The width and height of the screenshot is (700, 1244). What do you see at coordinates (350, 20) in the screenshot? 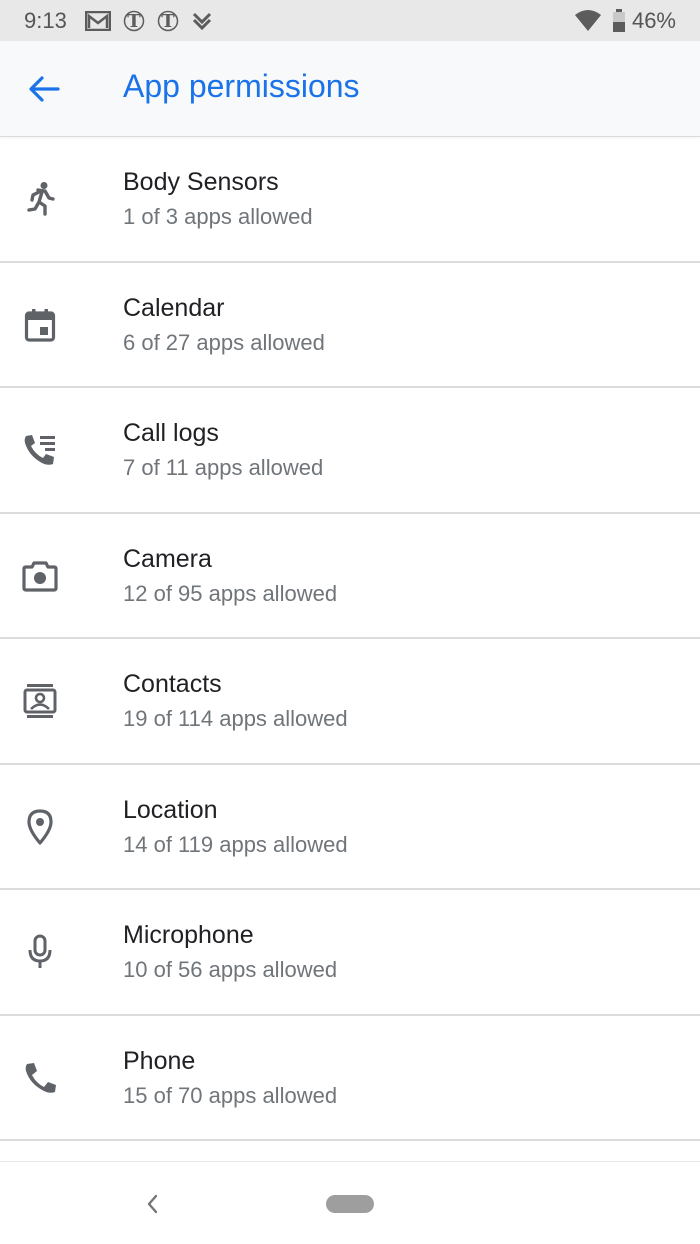
I see `status-bar: 9:13 T T 46%` at bounding box center [350, 20].